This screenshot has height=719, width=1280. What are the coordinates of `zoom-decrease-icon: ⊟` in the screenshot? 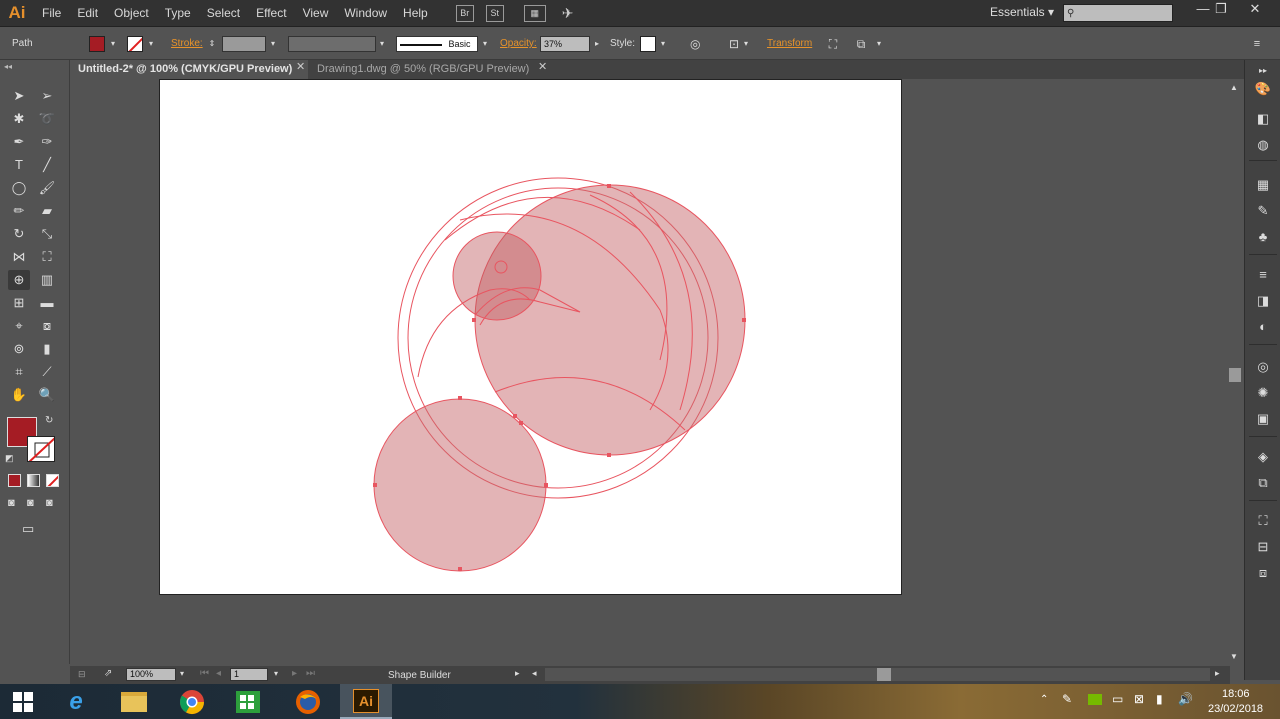 It's located at (82, 674).